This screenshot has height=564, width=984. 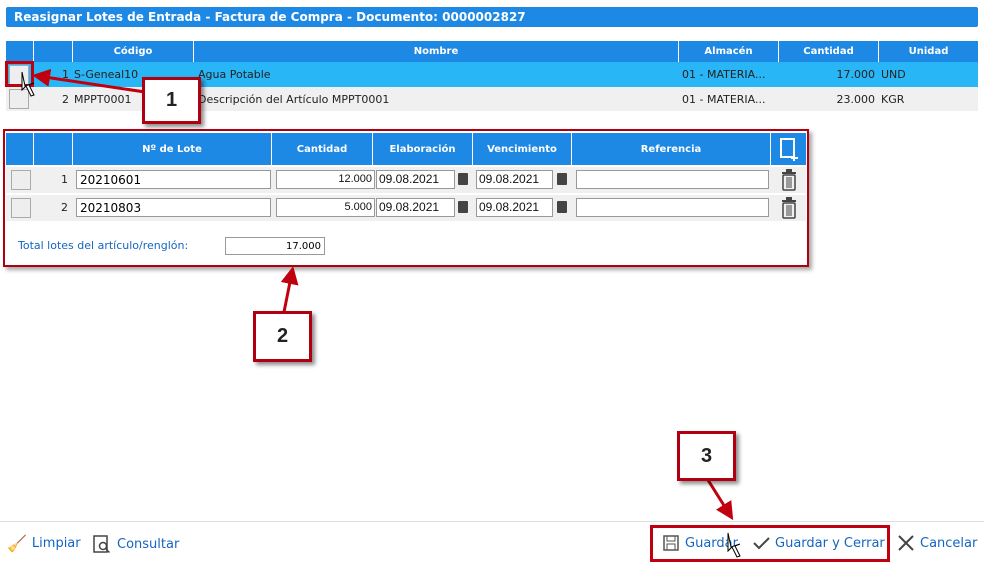 What do you see at coordinates (171, 100) in the screenshot?
I see `callout-1: 1` at bounding box center [171, 100].